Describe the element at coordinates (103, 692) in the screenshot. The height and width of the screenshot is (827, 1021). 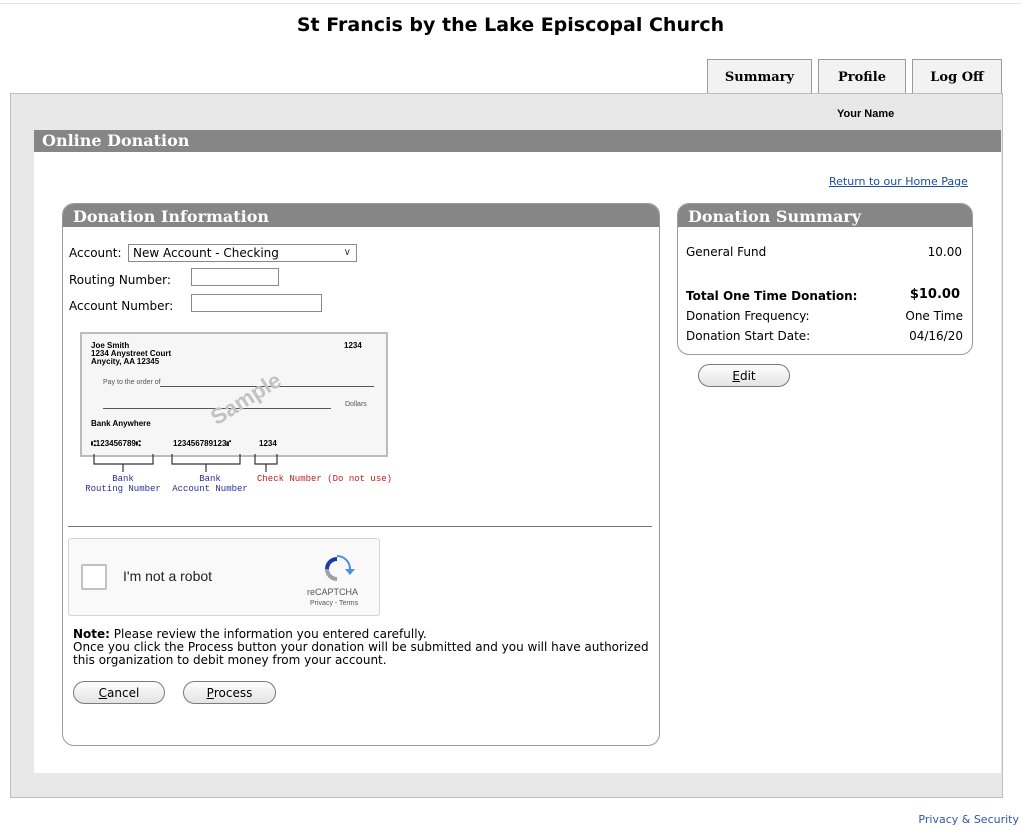
I see `cancel-accesskey: C` at that location.